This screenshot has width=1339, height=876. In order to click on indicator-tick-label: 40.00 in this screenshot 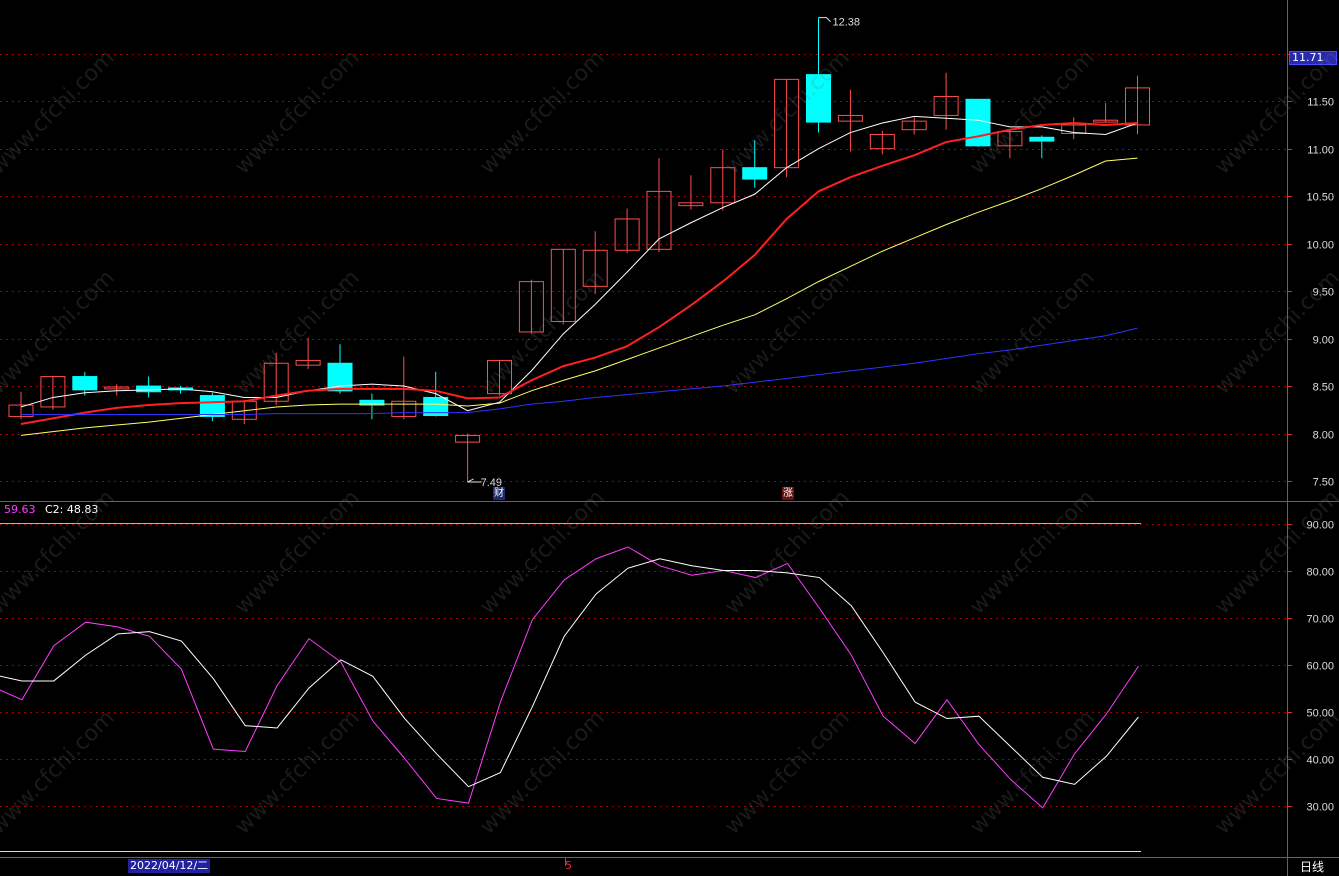, I will do `click(1320, 761)`.